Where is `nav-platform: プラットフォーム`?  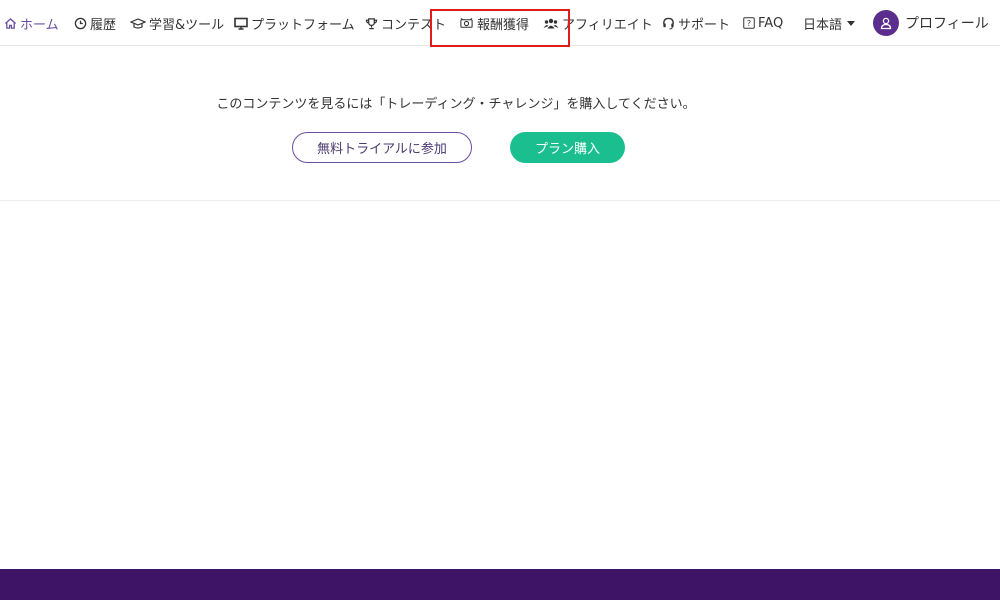
nav-platform: プラットフォーム is located at coordinates (294, 23).